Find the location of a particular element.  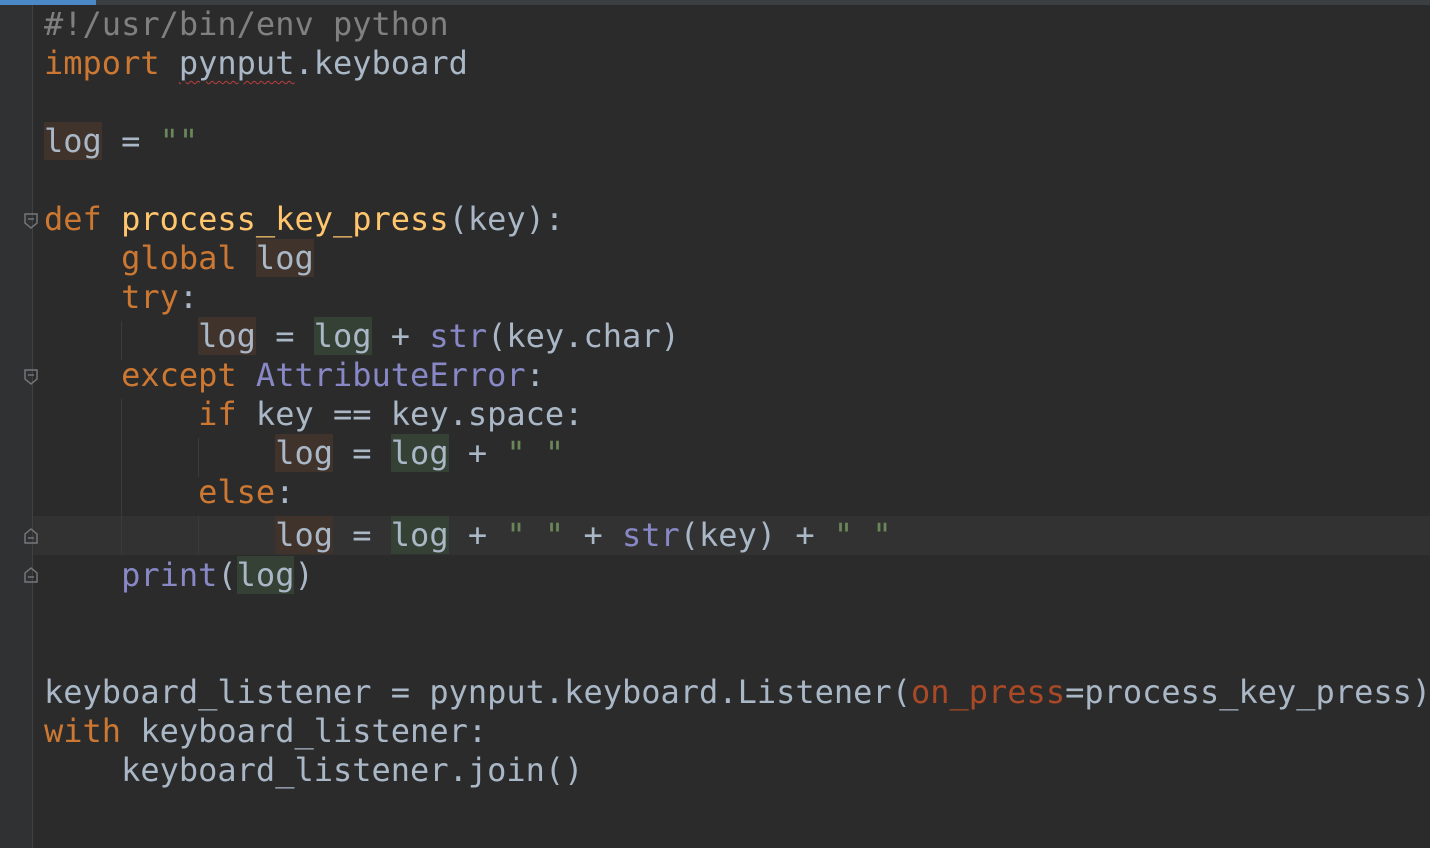

module-attribute: .keyboard is located at coordinates (381, 63).